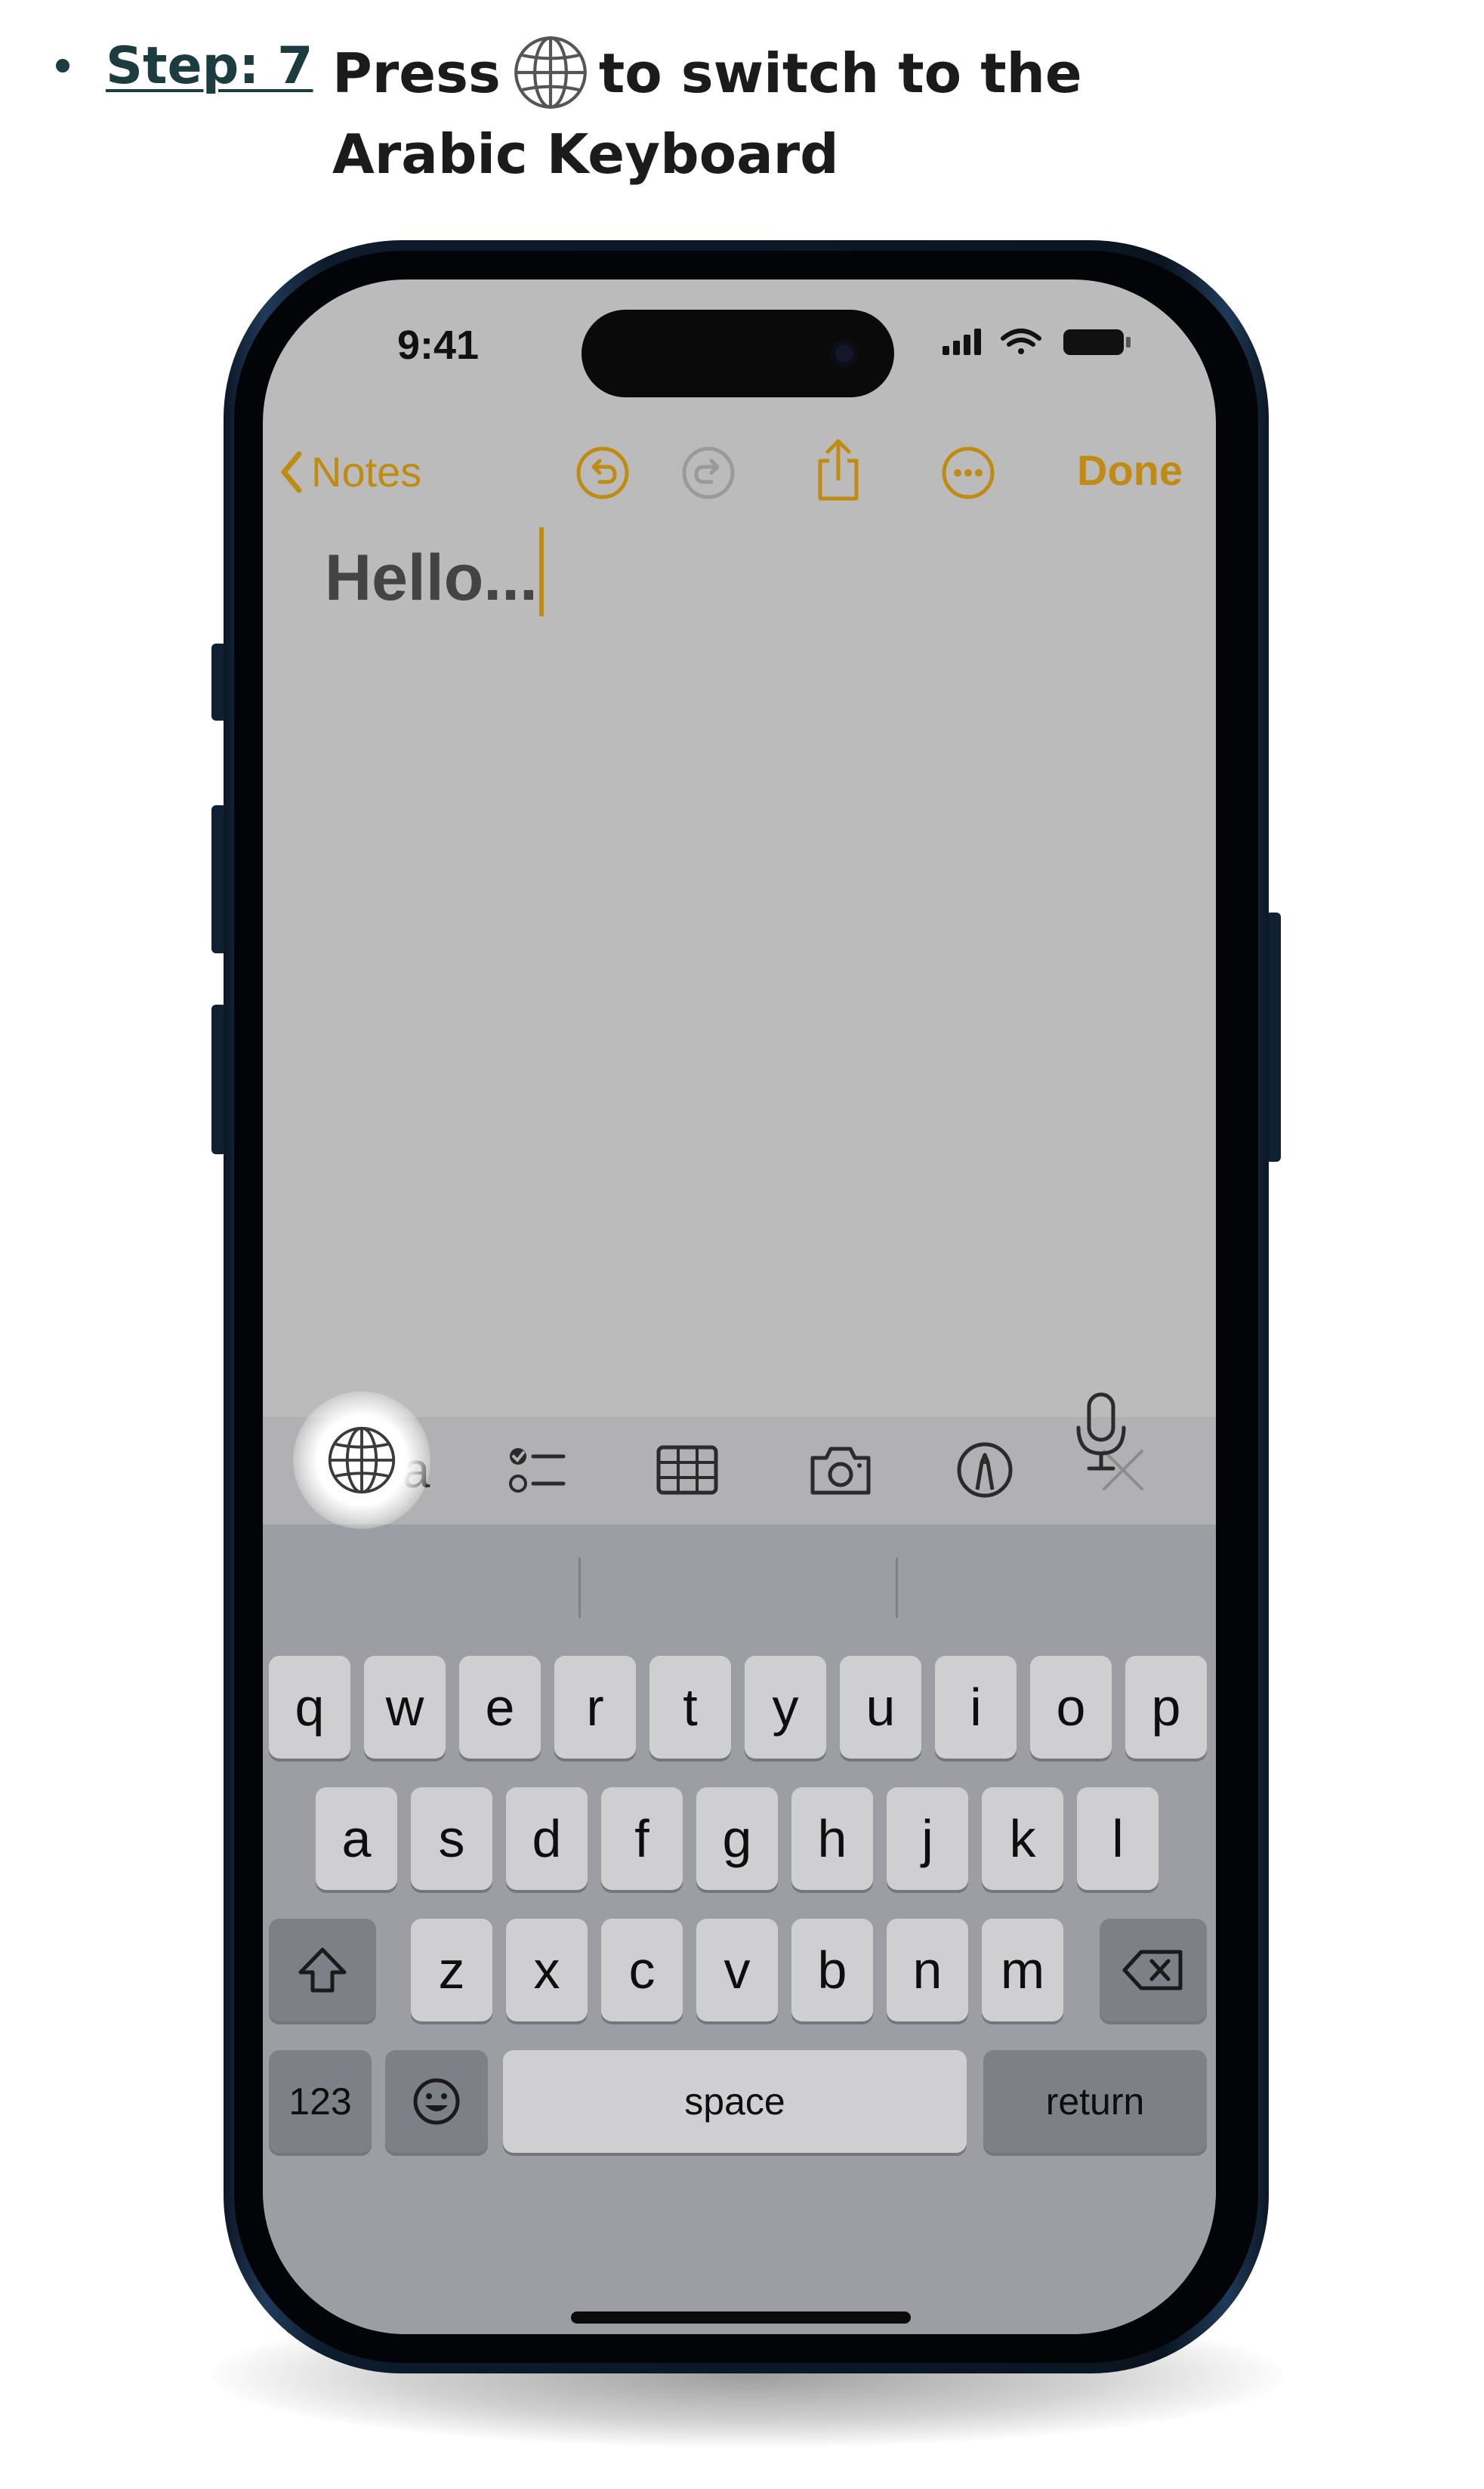 The height and width of the screenshot is (2489, 1484). Describe the element at coordinates (356, 1838) in the screenshot. I see `key-a: a` at that location.